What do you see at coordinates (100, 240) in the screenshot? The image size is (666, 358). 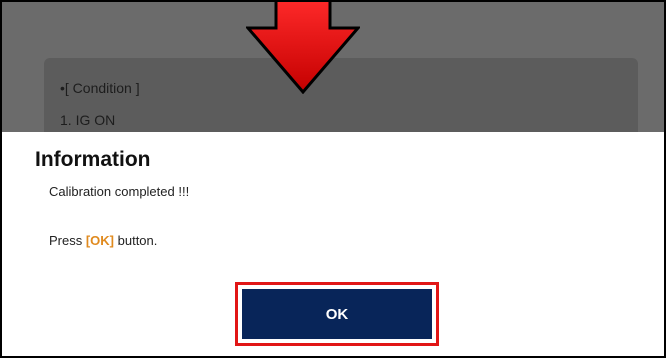 I see `instruction-highlight: [OK]` at bounding box center [100, 240].